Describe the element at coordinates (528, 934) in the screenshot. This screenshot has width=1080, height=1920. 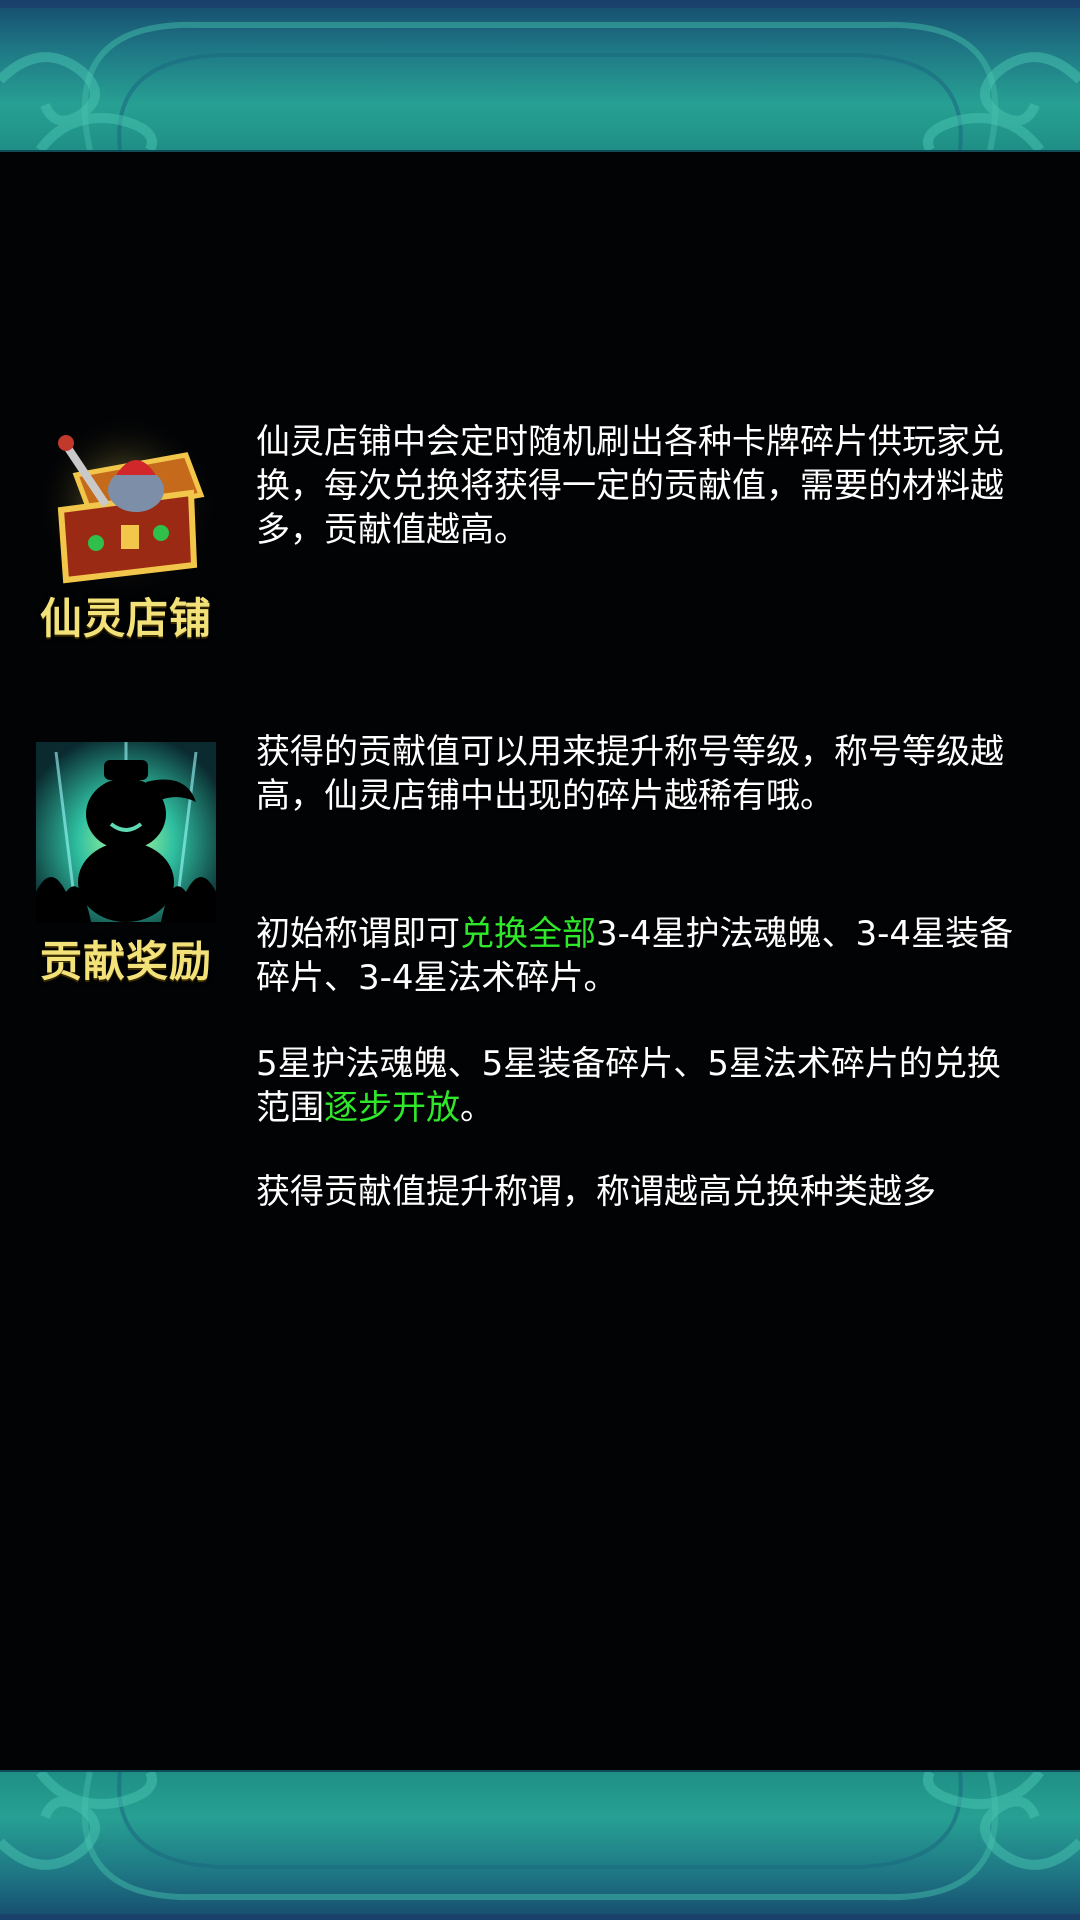
I see `initial-highlight: 兑换全部` at that location.